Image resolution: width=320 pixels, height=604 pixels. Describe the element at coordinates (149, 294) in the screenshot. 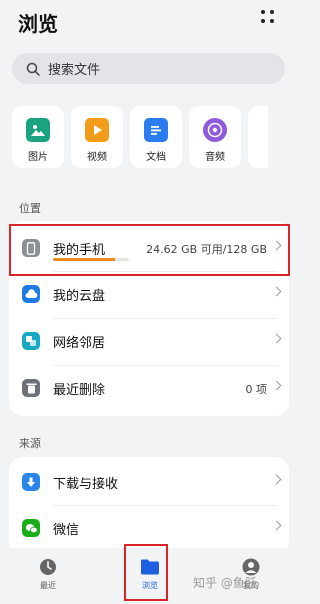

I see `location-cloud: 我的云盘` at that location.